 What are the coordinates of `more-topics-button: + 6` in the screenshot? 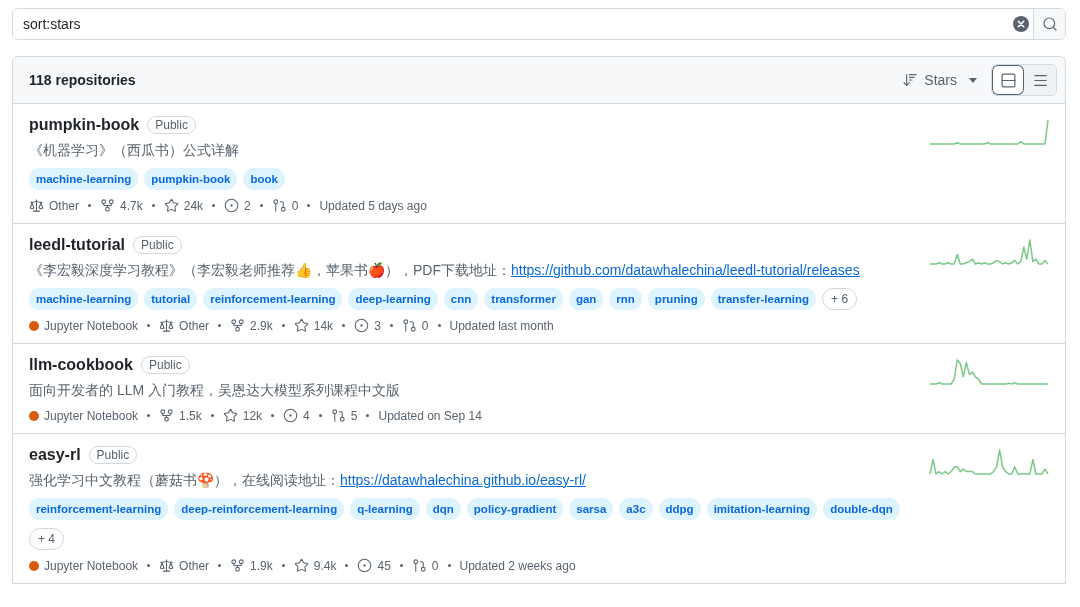 It's located at (840, 299).